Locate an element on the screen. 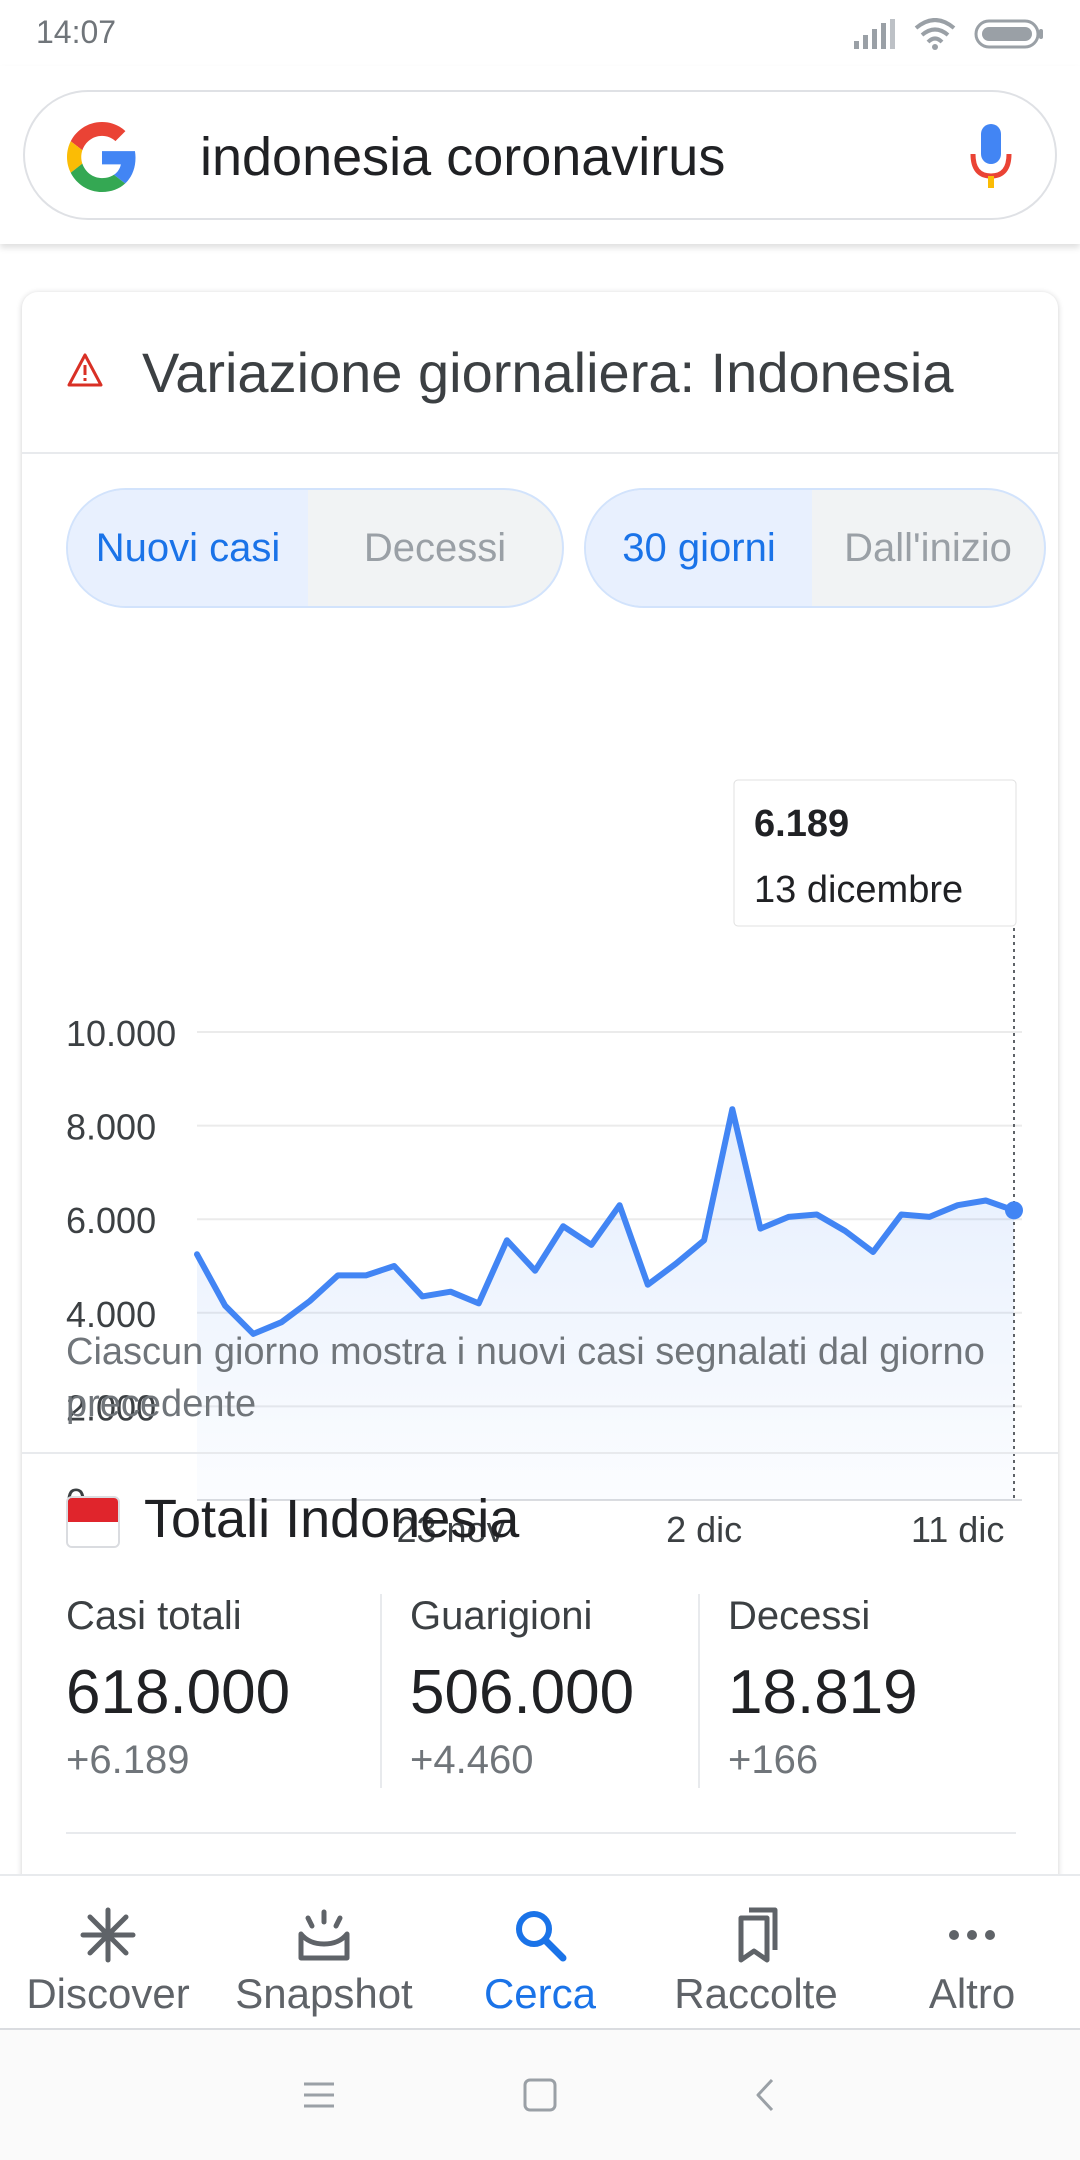 This screenshot has height=2160, width=1080. search-icon is located at coordinates (541, 1936).